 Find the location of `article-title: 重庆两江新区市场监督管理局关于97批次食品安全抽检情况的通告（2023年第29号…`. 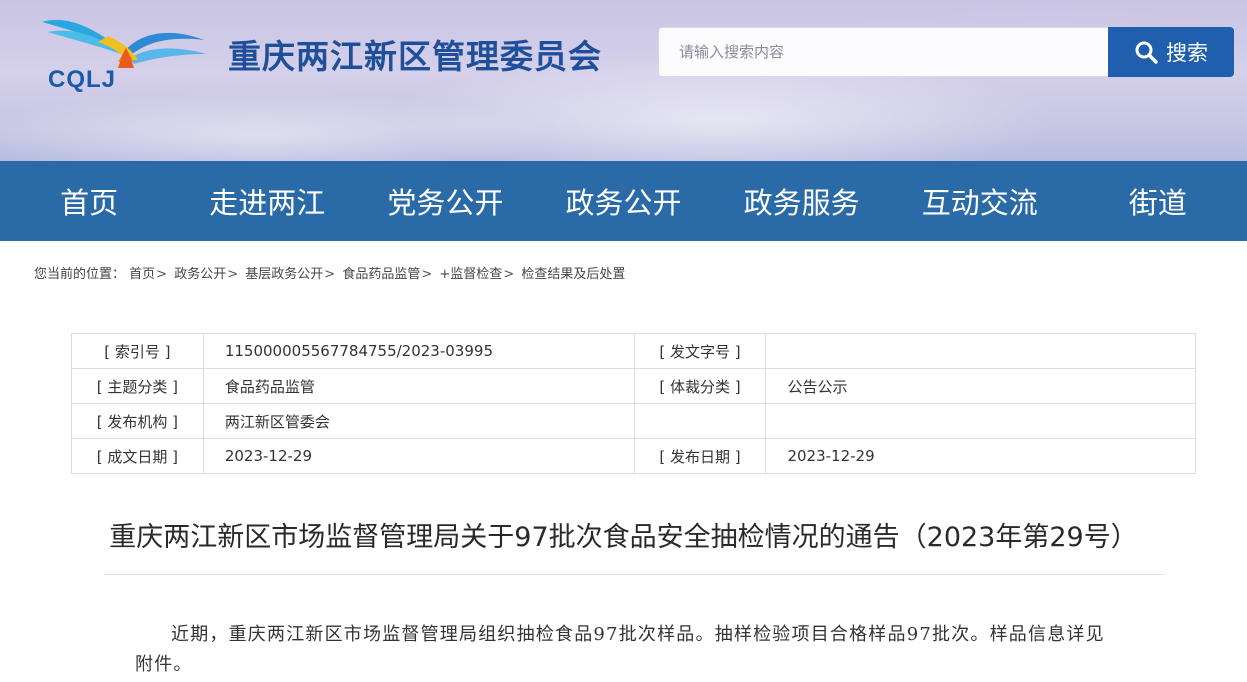

article-title: 重庆两江新区市场监督管理局关于97批次食品安全抽检情况的通告（2023年第29号… is located at coordinates (623, 537).